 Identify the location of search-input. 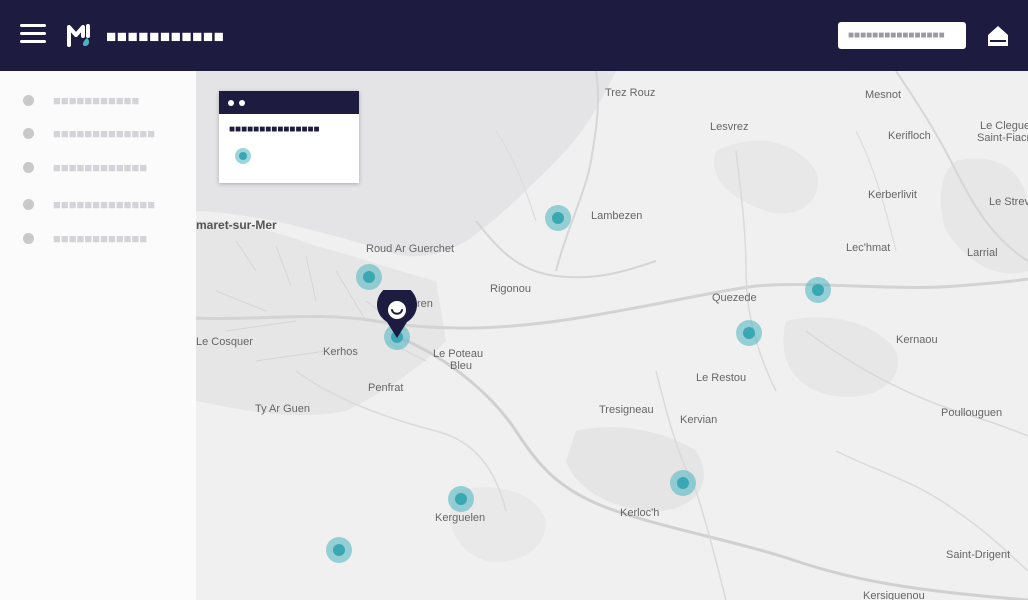
(902, 35).